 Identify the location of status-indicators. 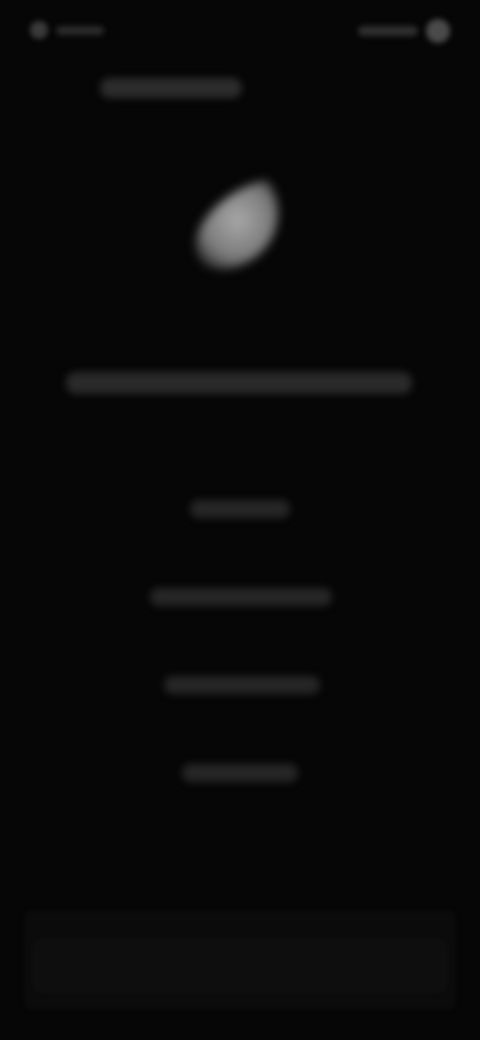
(388, 31).